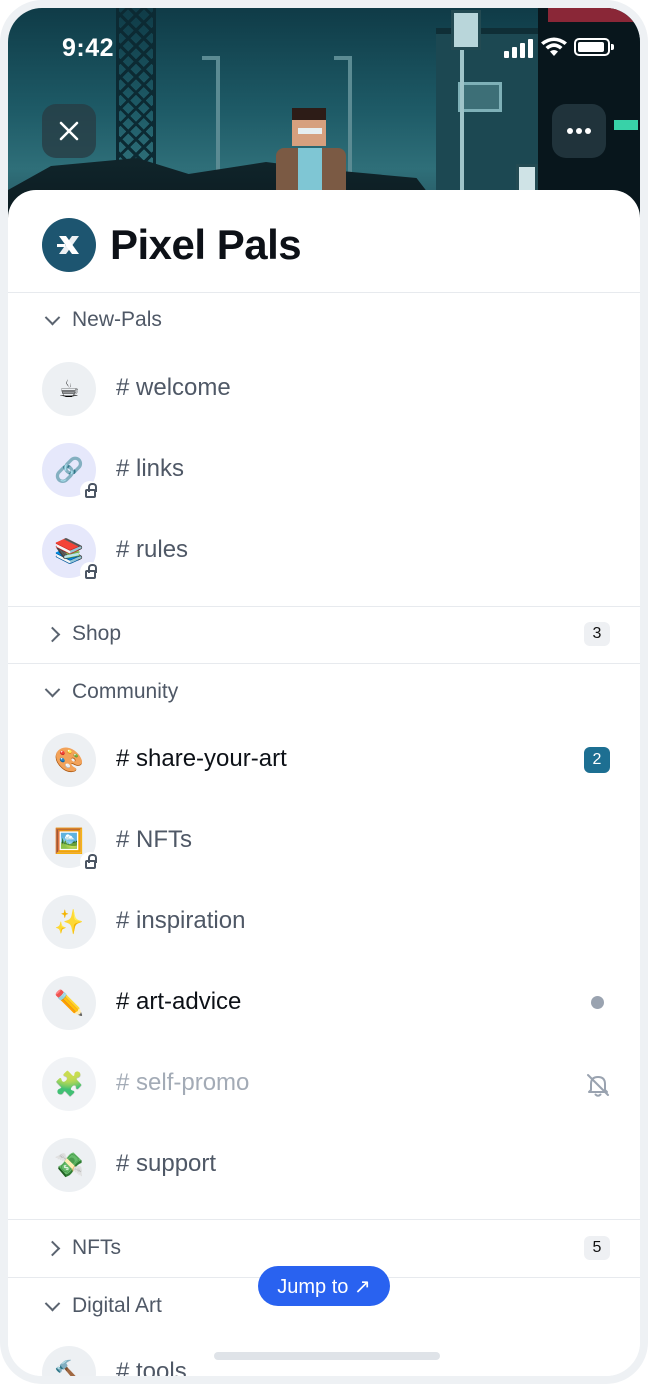 This screenshot has width=648, height=1384. I want to click on channel-nfts: 🖼️ # NFTs, so click(324, 841).